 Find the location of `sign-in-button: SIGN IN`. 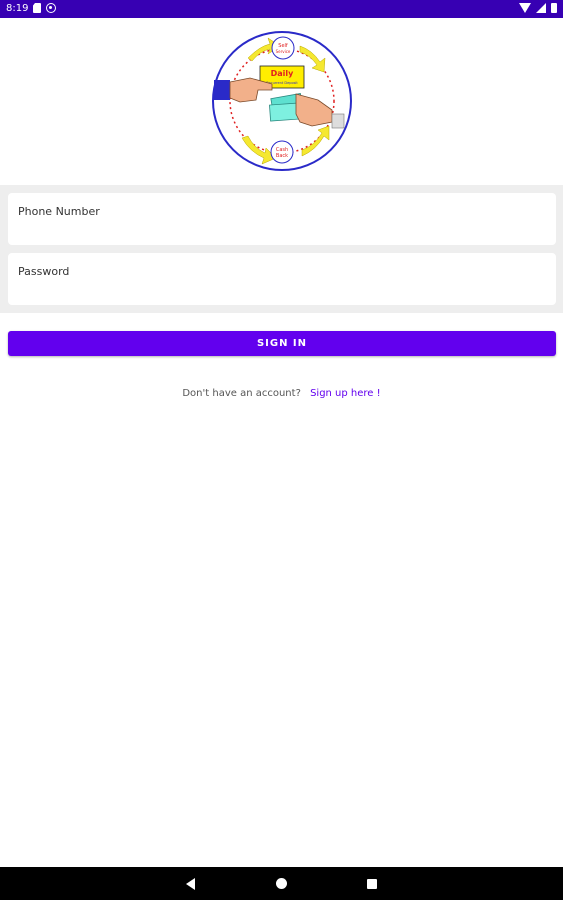

sign-in-button: SIGN IN is located at coordinates (282, 343).